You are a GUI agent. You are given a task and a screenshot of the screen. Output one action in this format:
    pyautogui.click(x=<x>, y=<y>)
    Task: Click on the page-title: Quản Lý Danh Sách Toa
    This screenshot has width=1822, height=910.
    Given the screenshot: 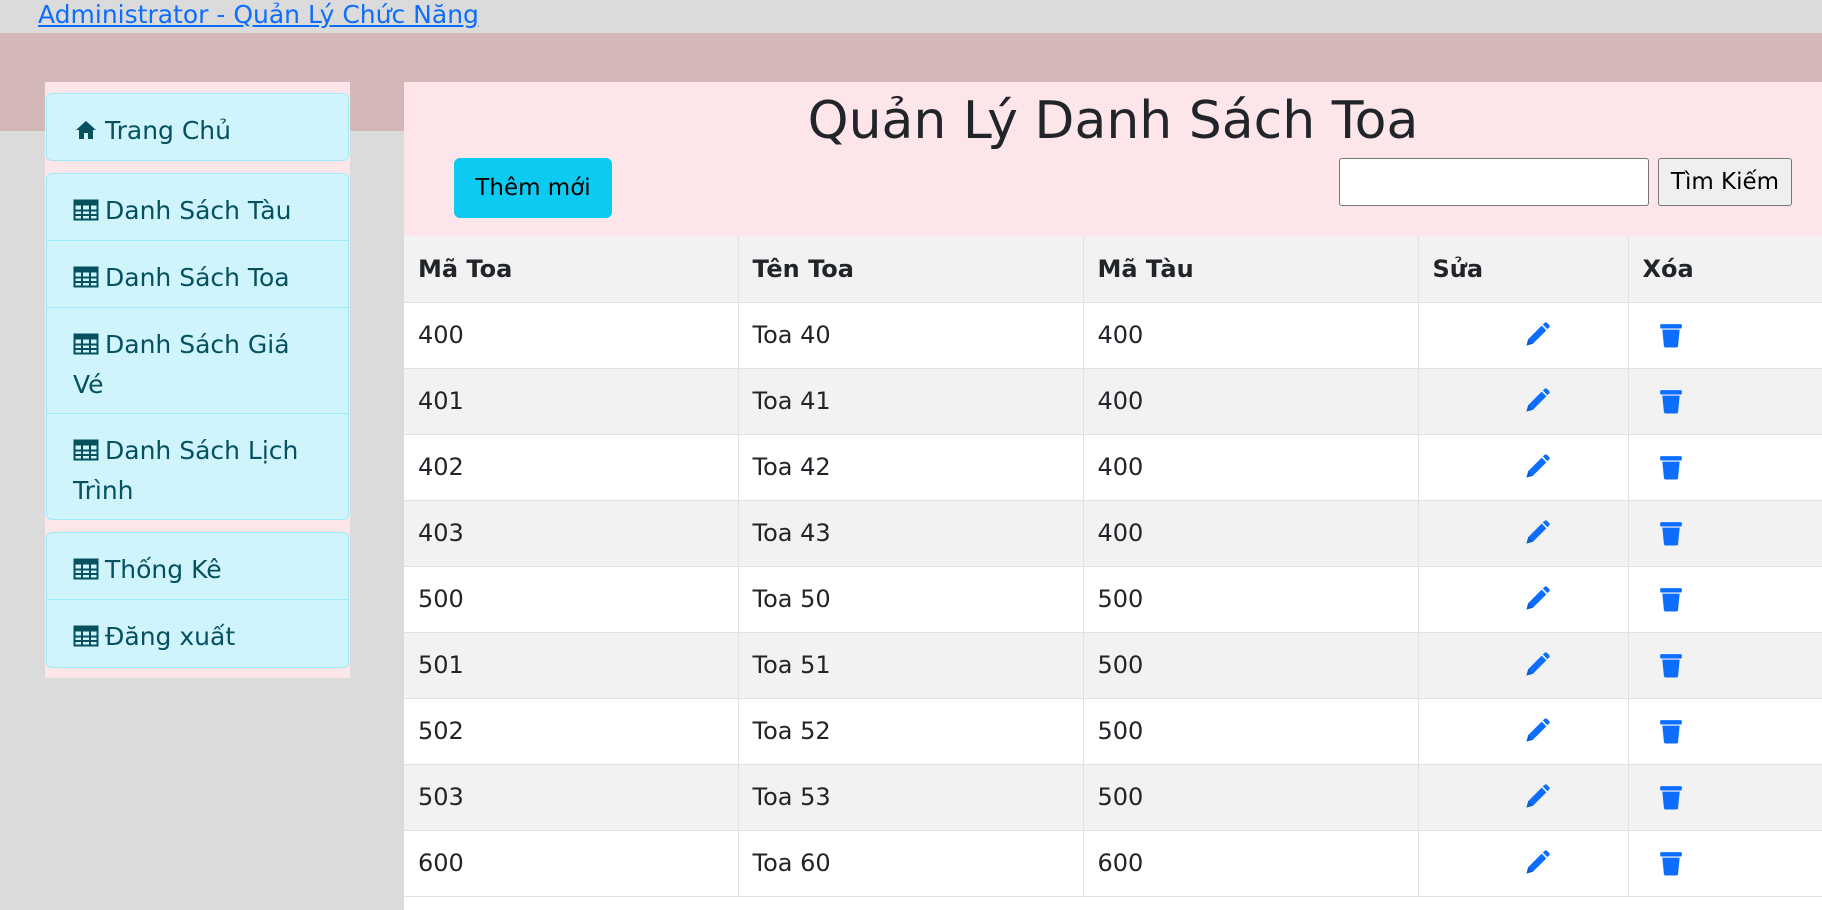 What is the action you would take?
    pyautogui.click(x=1113, y=121)
    